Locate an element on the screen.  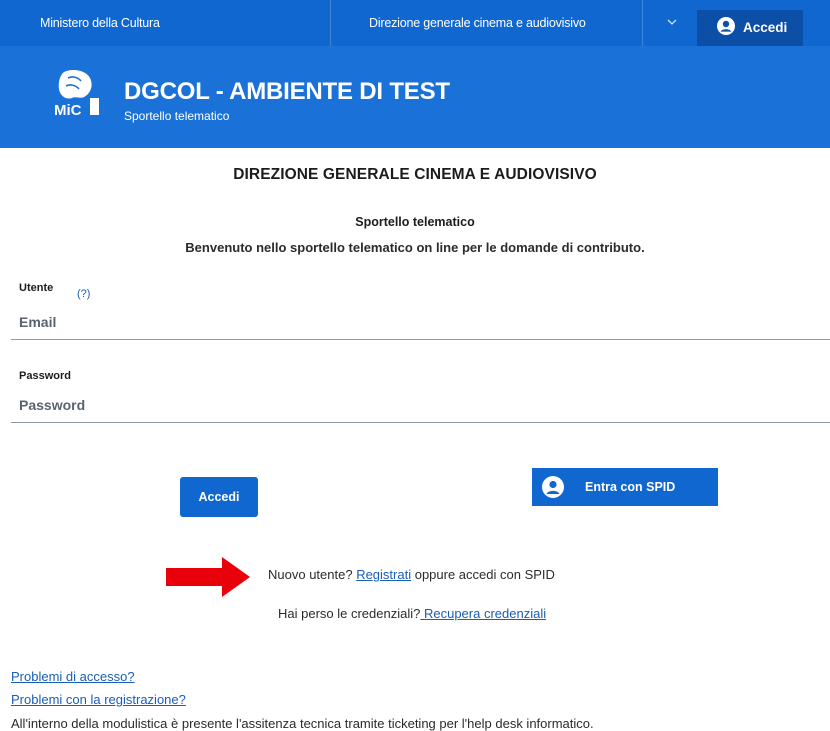
password-field: Password is located at coordinates (420, 405).